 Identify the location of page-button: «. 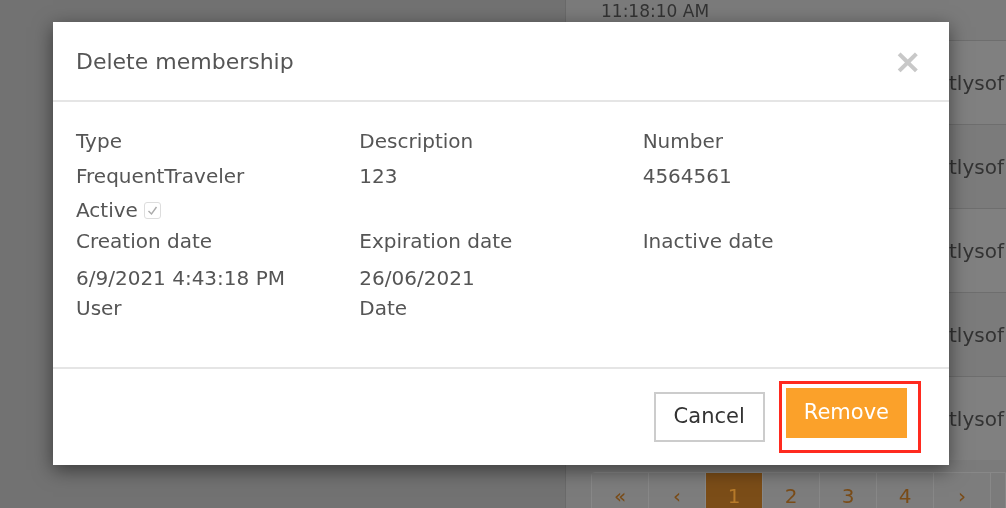
(620, 490).